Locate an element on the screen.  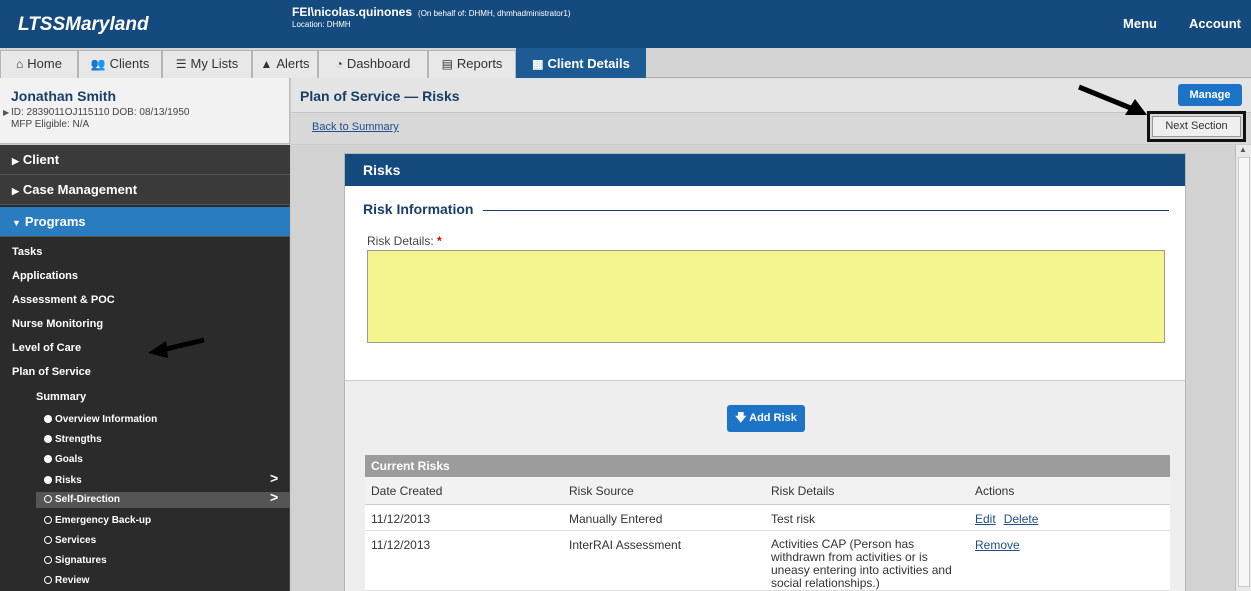
on-behalf-text: (On behalf of: DHMH, dhmhadministrator1) is located at coordinates (494, 13).